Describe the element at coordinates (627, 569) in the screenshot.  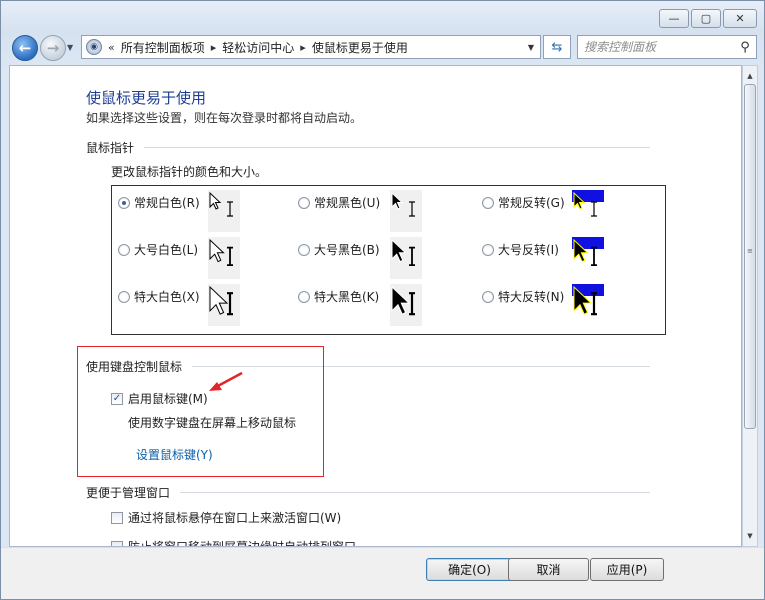
I see `apply-button: 应用(P)` at that location.